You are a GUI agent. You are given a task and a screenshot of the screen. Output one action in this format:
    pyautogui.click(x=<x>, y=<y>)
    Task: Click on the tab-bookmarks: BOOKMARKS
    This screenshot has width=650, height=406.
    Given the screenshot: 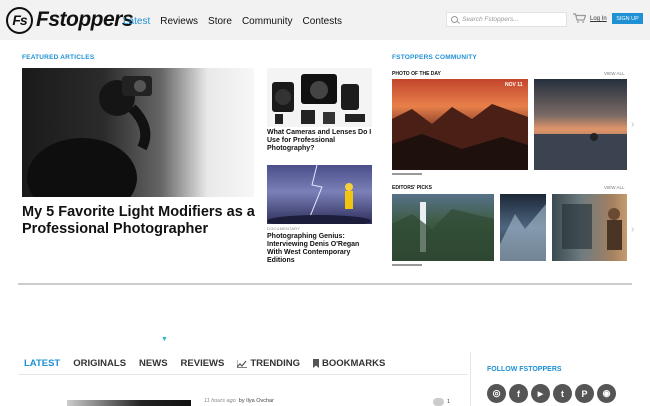 What is the action you would take?
    pyautogui.click(x=349, y=363)
    